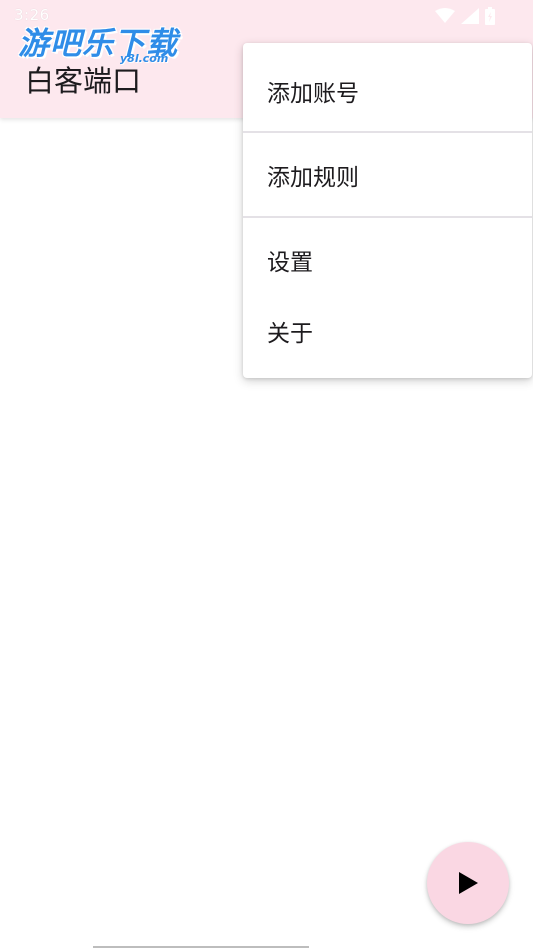 The height and width of the screenshot is (948, 533). Describe the element at coordinates (290, 263) in the screenshot. I see `menu-item-label: 设置` at that location.